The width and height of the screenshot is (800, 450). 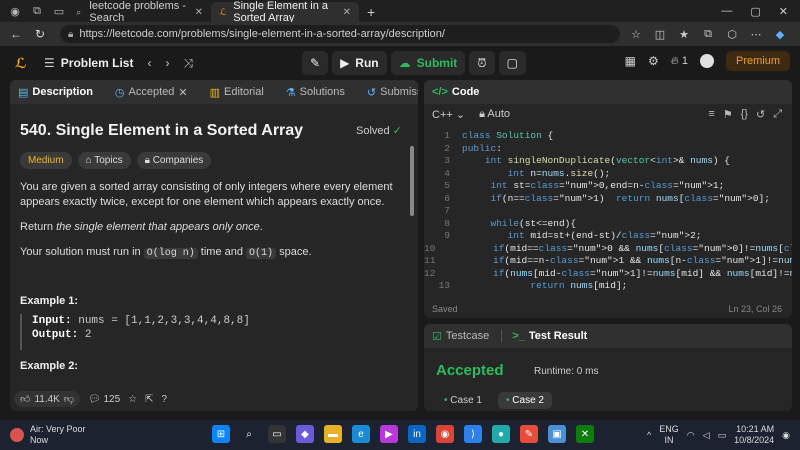 I want to click on edge-active-icon: ●, so click(x=501, y=434).